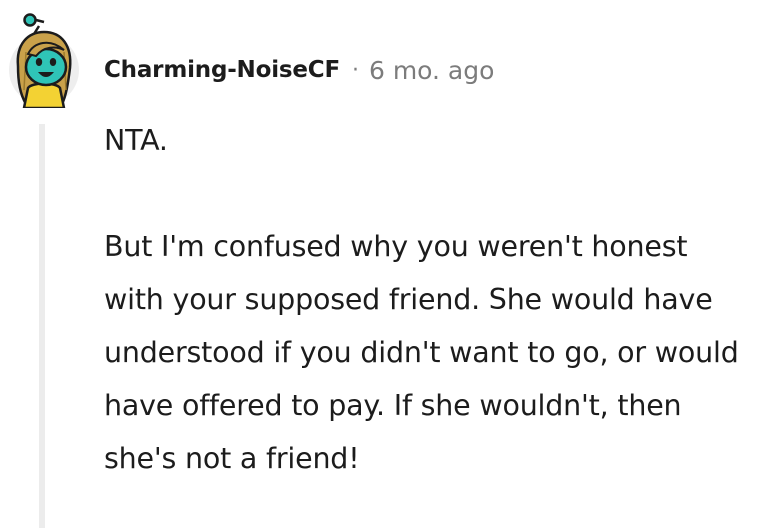 This screenshot has width=763, height=528. What do you see at coordinates (431, 70) in the screenshot?
I see `comment-timestamp: 6 mo. ago` at bounding box center [431, 70].